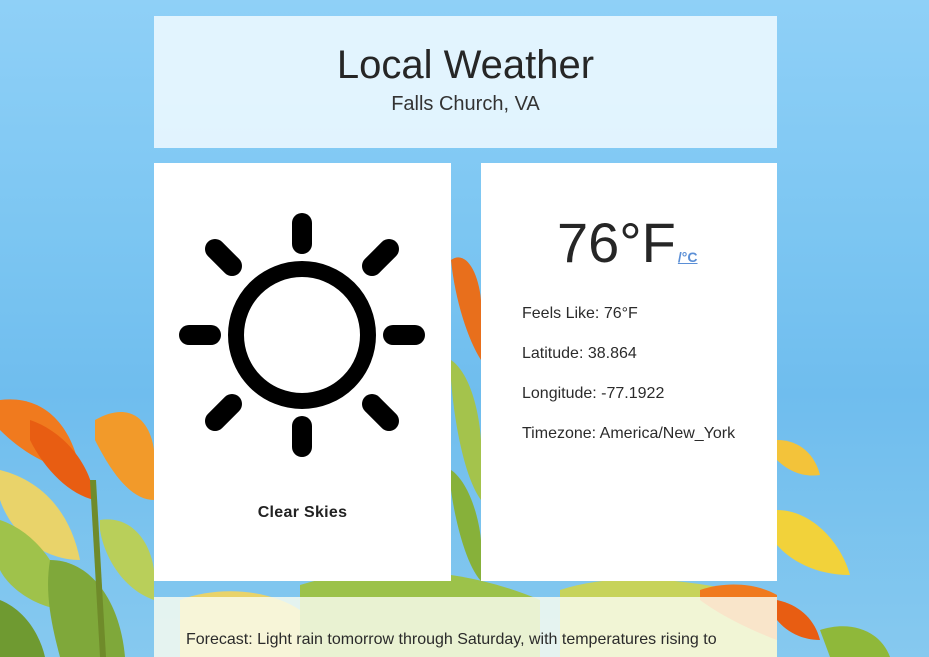  I want to click on sun-icon, so click(302, 335).